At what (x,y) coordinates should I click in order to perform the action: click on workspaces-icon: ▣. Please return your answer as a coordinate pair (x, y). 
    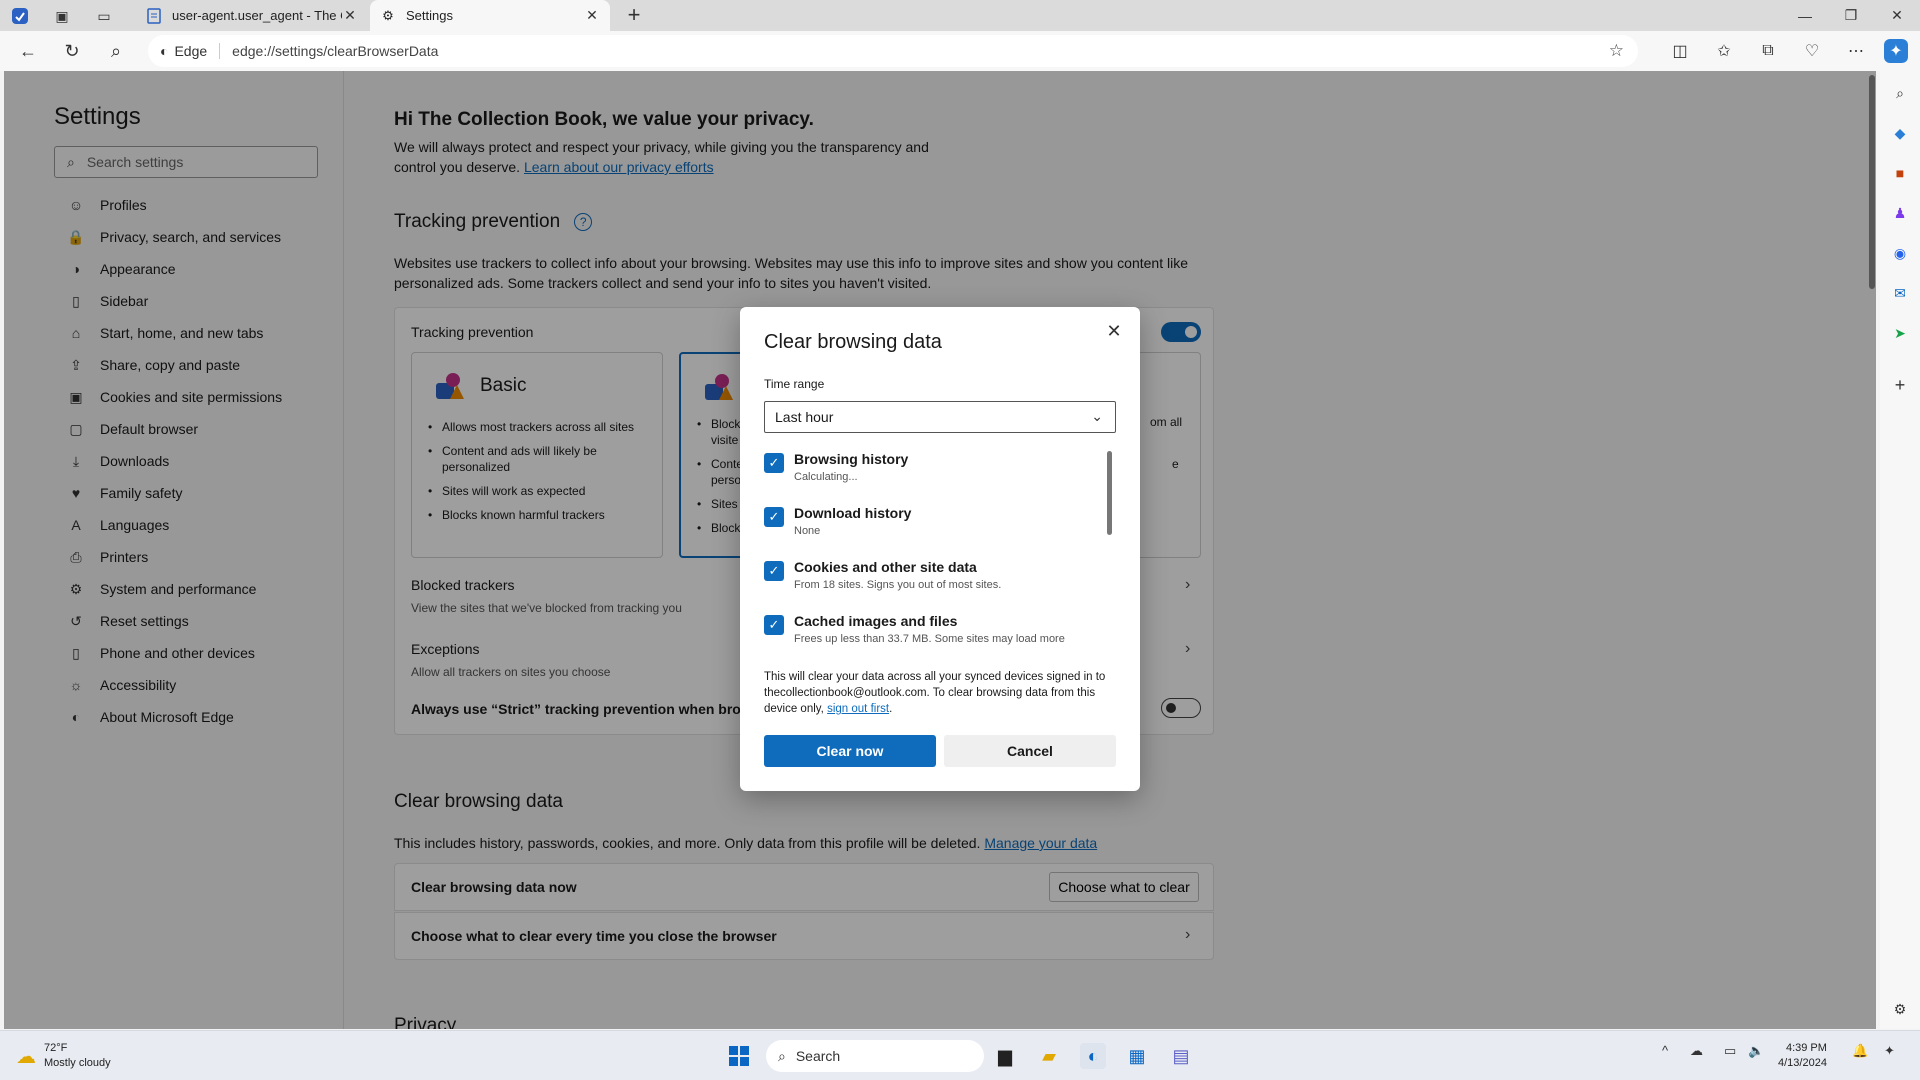
    Looking at the image, I should click on (62, 16).